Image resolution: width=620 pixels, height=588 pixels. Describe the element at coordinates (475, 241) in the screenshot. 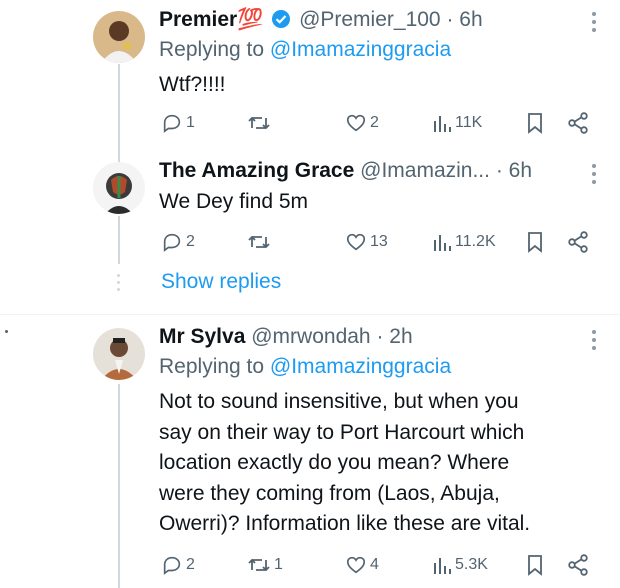

I see `view-count: 11.2K` at that location.